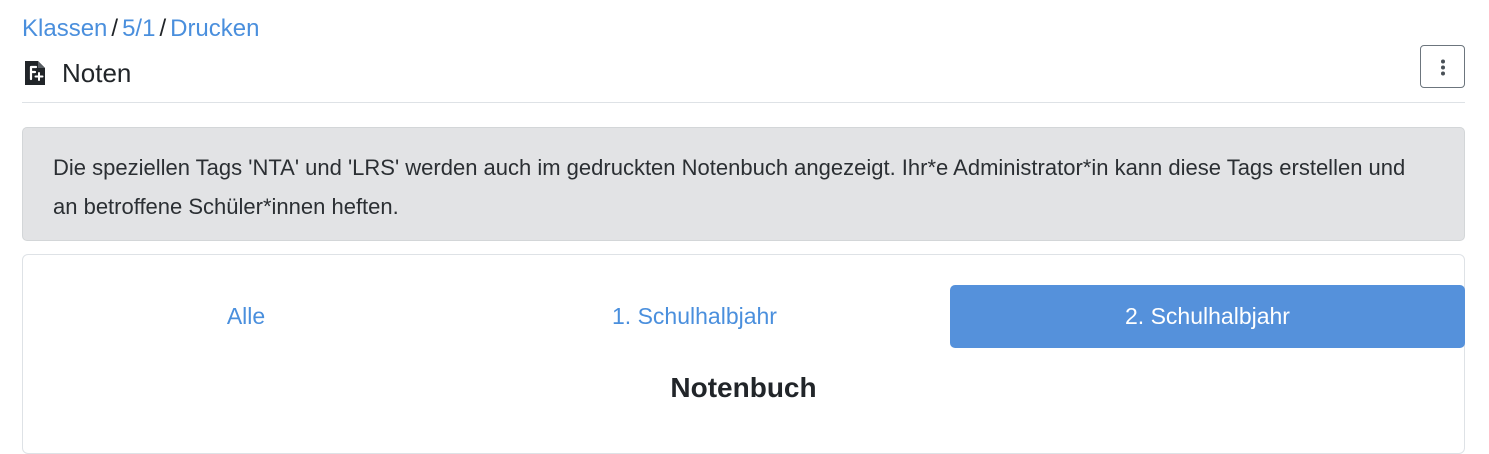 The height and width of the screenshot is (454, 1489). Describe the element at coordinates (743, 74) in the screenshot. I see `page-header: Noten` at that location.